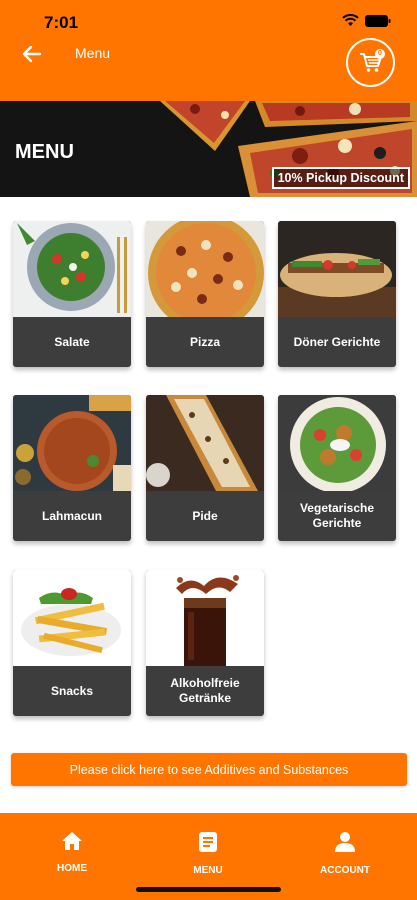 This screenshot has width=417, height=900. What do you see at coordinates (337, 443) in the screenshot?
I see `vegetarian-image` at bounding box center [337, 443].